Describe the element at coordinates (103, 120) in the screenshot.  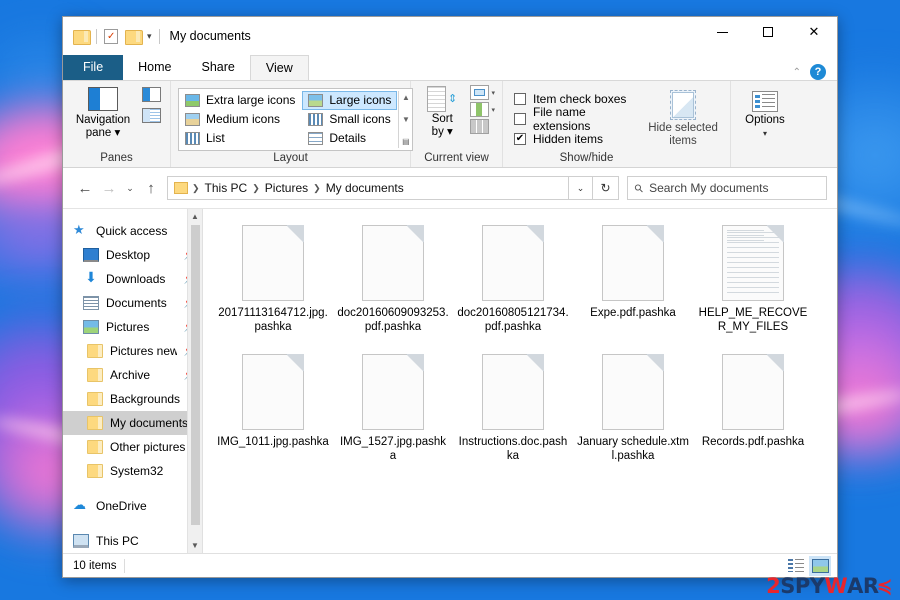
I see `navigation-pane-label-line1: Navigation` at that location.